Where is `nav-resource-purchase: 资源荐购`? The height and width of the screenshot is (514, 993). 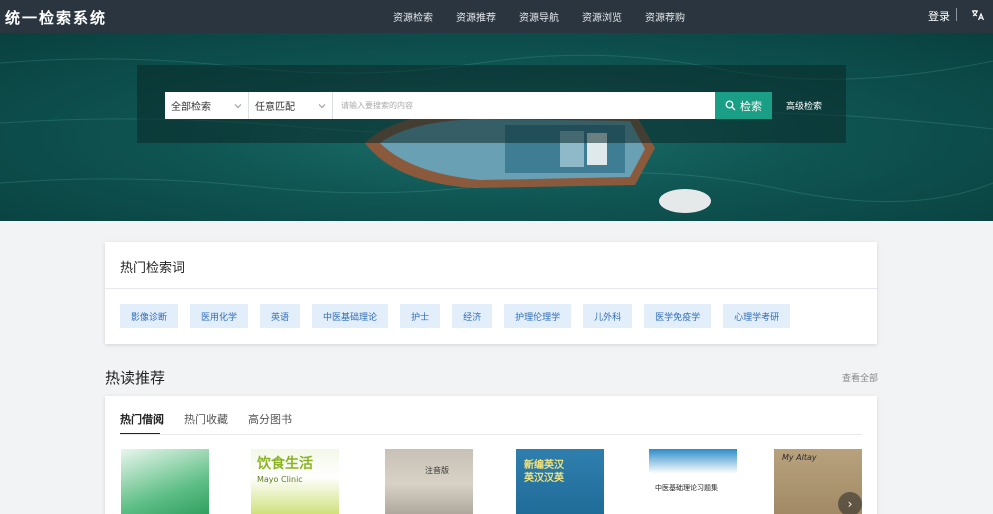
nav-resource-purchase: 资源荐购 is located at coordinates (665, 16).